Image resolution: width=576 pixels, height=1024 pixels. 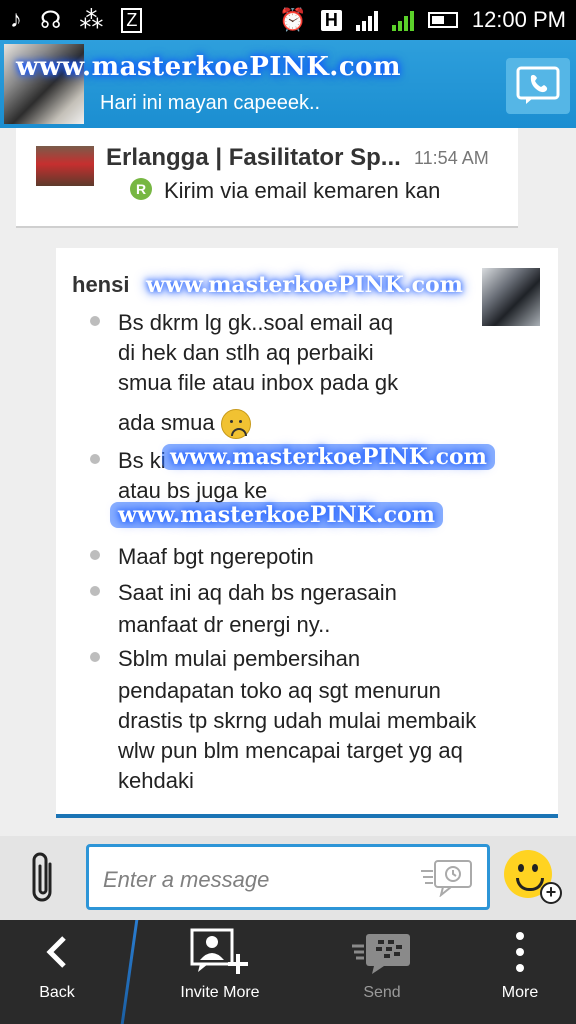 What do you see at coordinates (209, 67) in the screenshot?
I see `header-watermark: www.masterkoePINK.com` at bounding box center [209, 67].